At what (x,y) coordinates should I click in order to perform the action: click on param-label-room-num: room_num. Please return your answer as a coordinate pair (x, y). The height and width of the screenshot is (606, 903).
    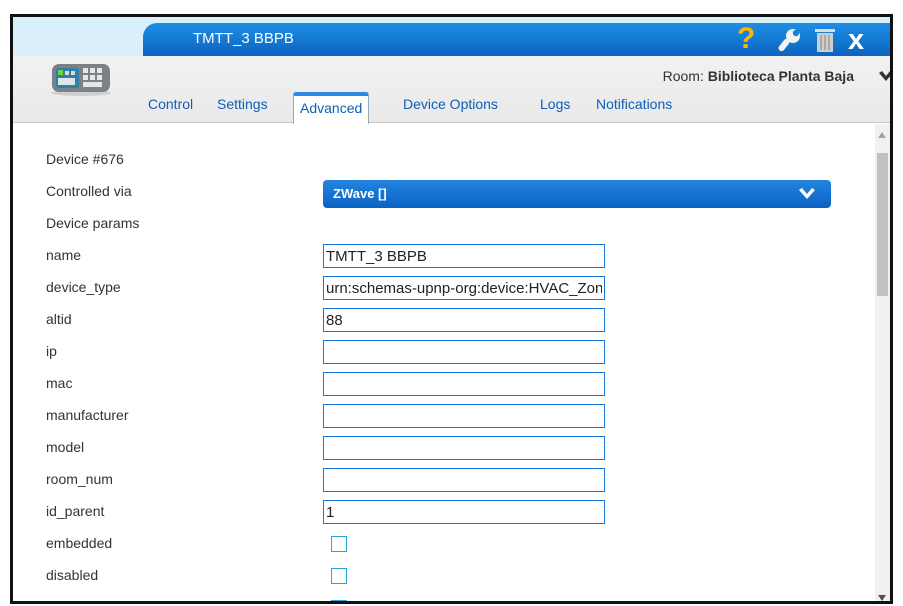
    Looking at the image, I should click on (79, 479).